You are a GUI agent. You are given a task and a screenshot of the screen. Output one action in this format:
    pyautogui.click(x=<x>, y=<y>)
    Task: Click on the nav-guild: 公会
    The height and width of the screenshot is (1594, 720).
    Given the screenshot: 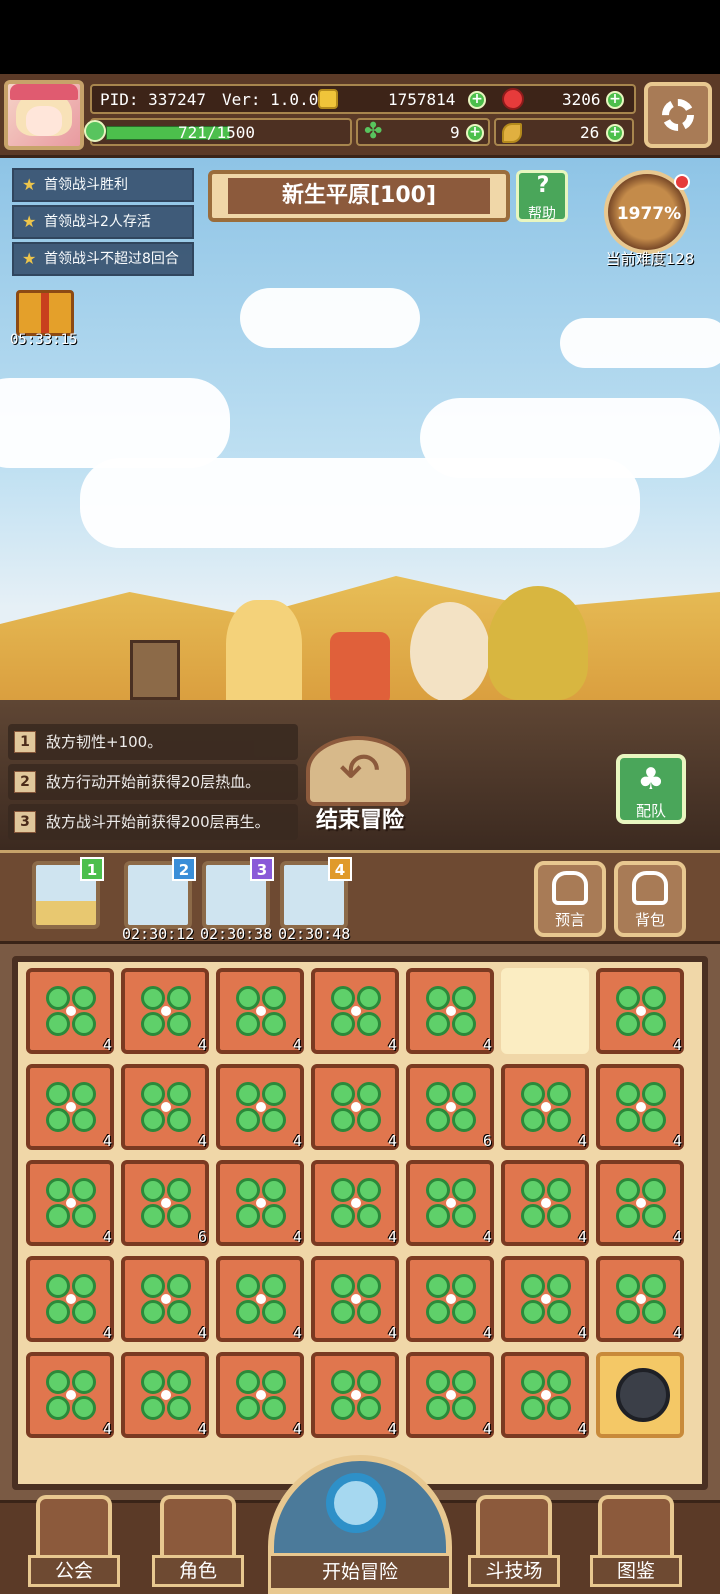 What is the action you would take?
    pyautogui.click(x=74, y=1543)
    